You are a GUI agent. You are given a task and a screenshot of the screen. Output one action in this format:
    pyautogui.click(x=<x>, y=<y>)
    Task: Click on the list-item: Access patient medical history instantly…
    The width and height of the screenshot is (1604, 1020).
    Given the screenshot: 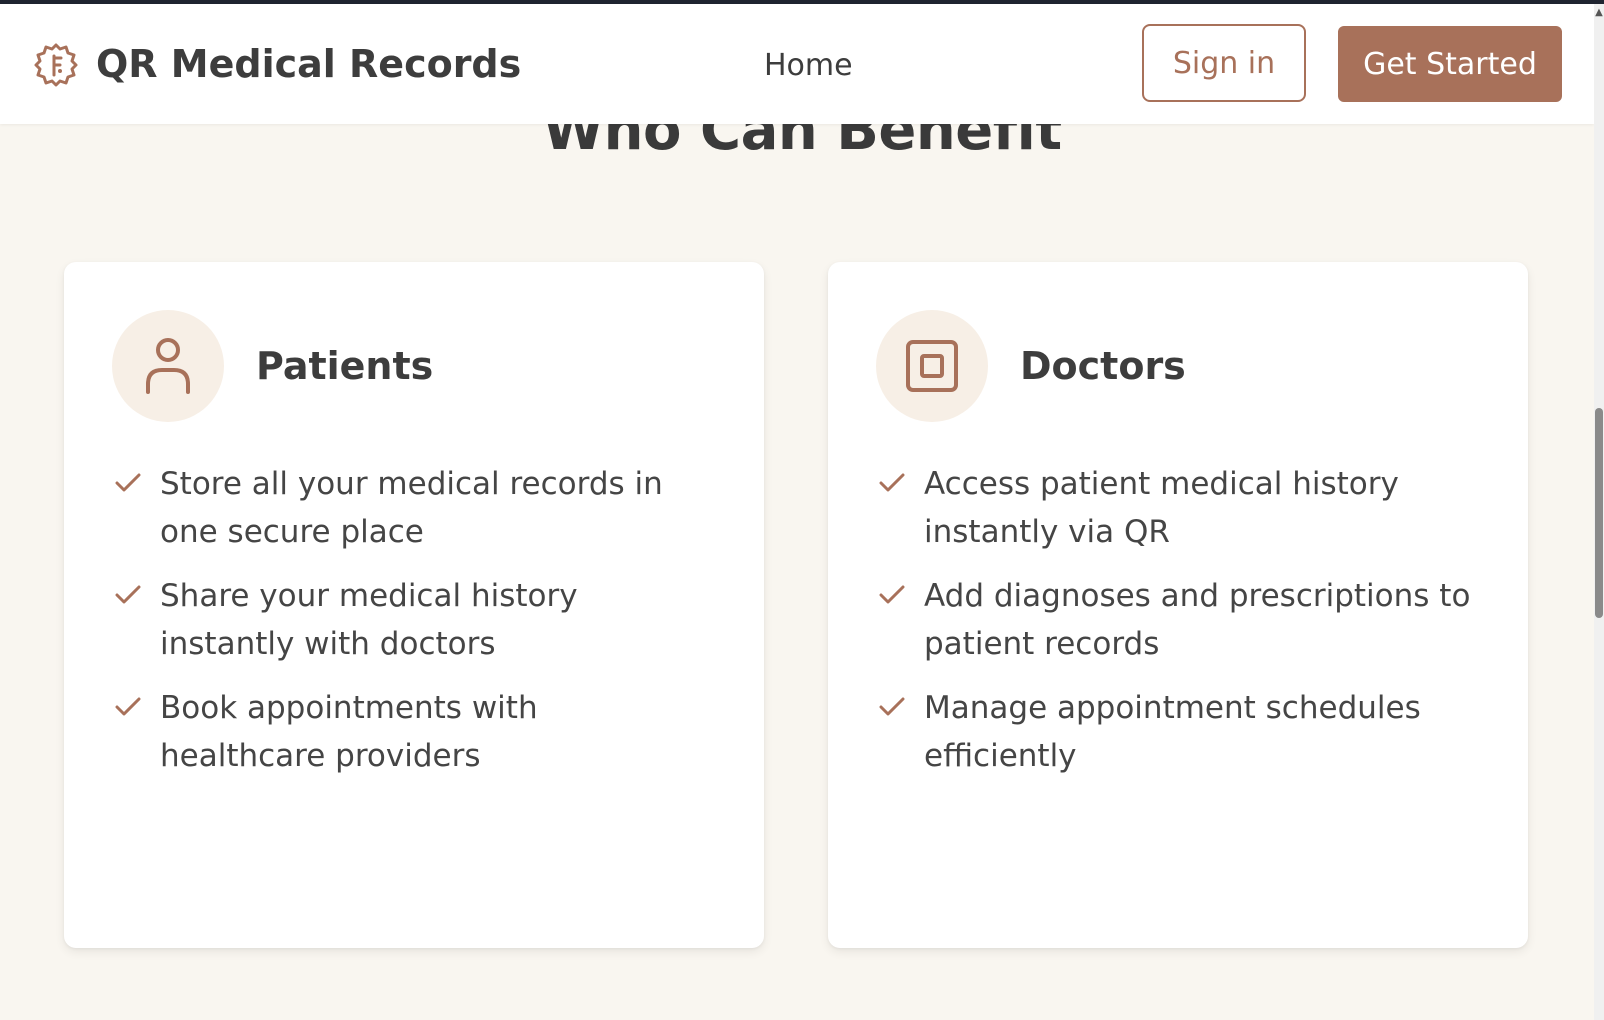 What is the action you would take?
    pyautogui.click(x=1176, y=508)
    